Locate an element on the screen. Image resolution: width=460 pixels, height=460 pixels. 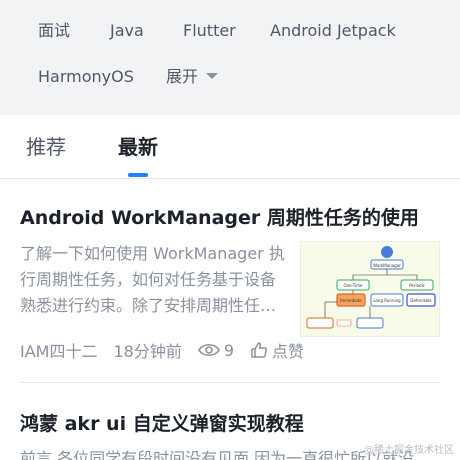
tab-latest: 最新 is located at coordinates (138, 147).